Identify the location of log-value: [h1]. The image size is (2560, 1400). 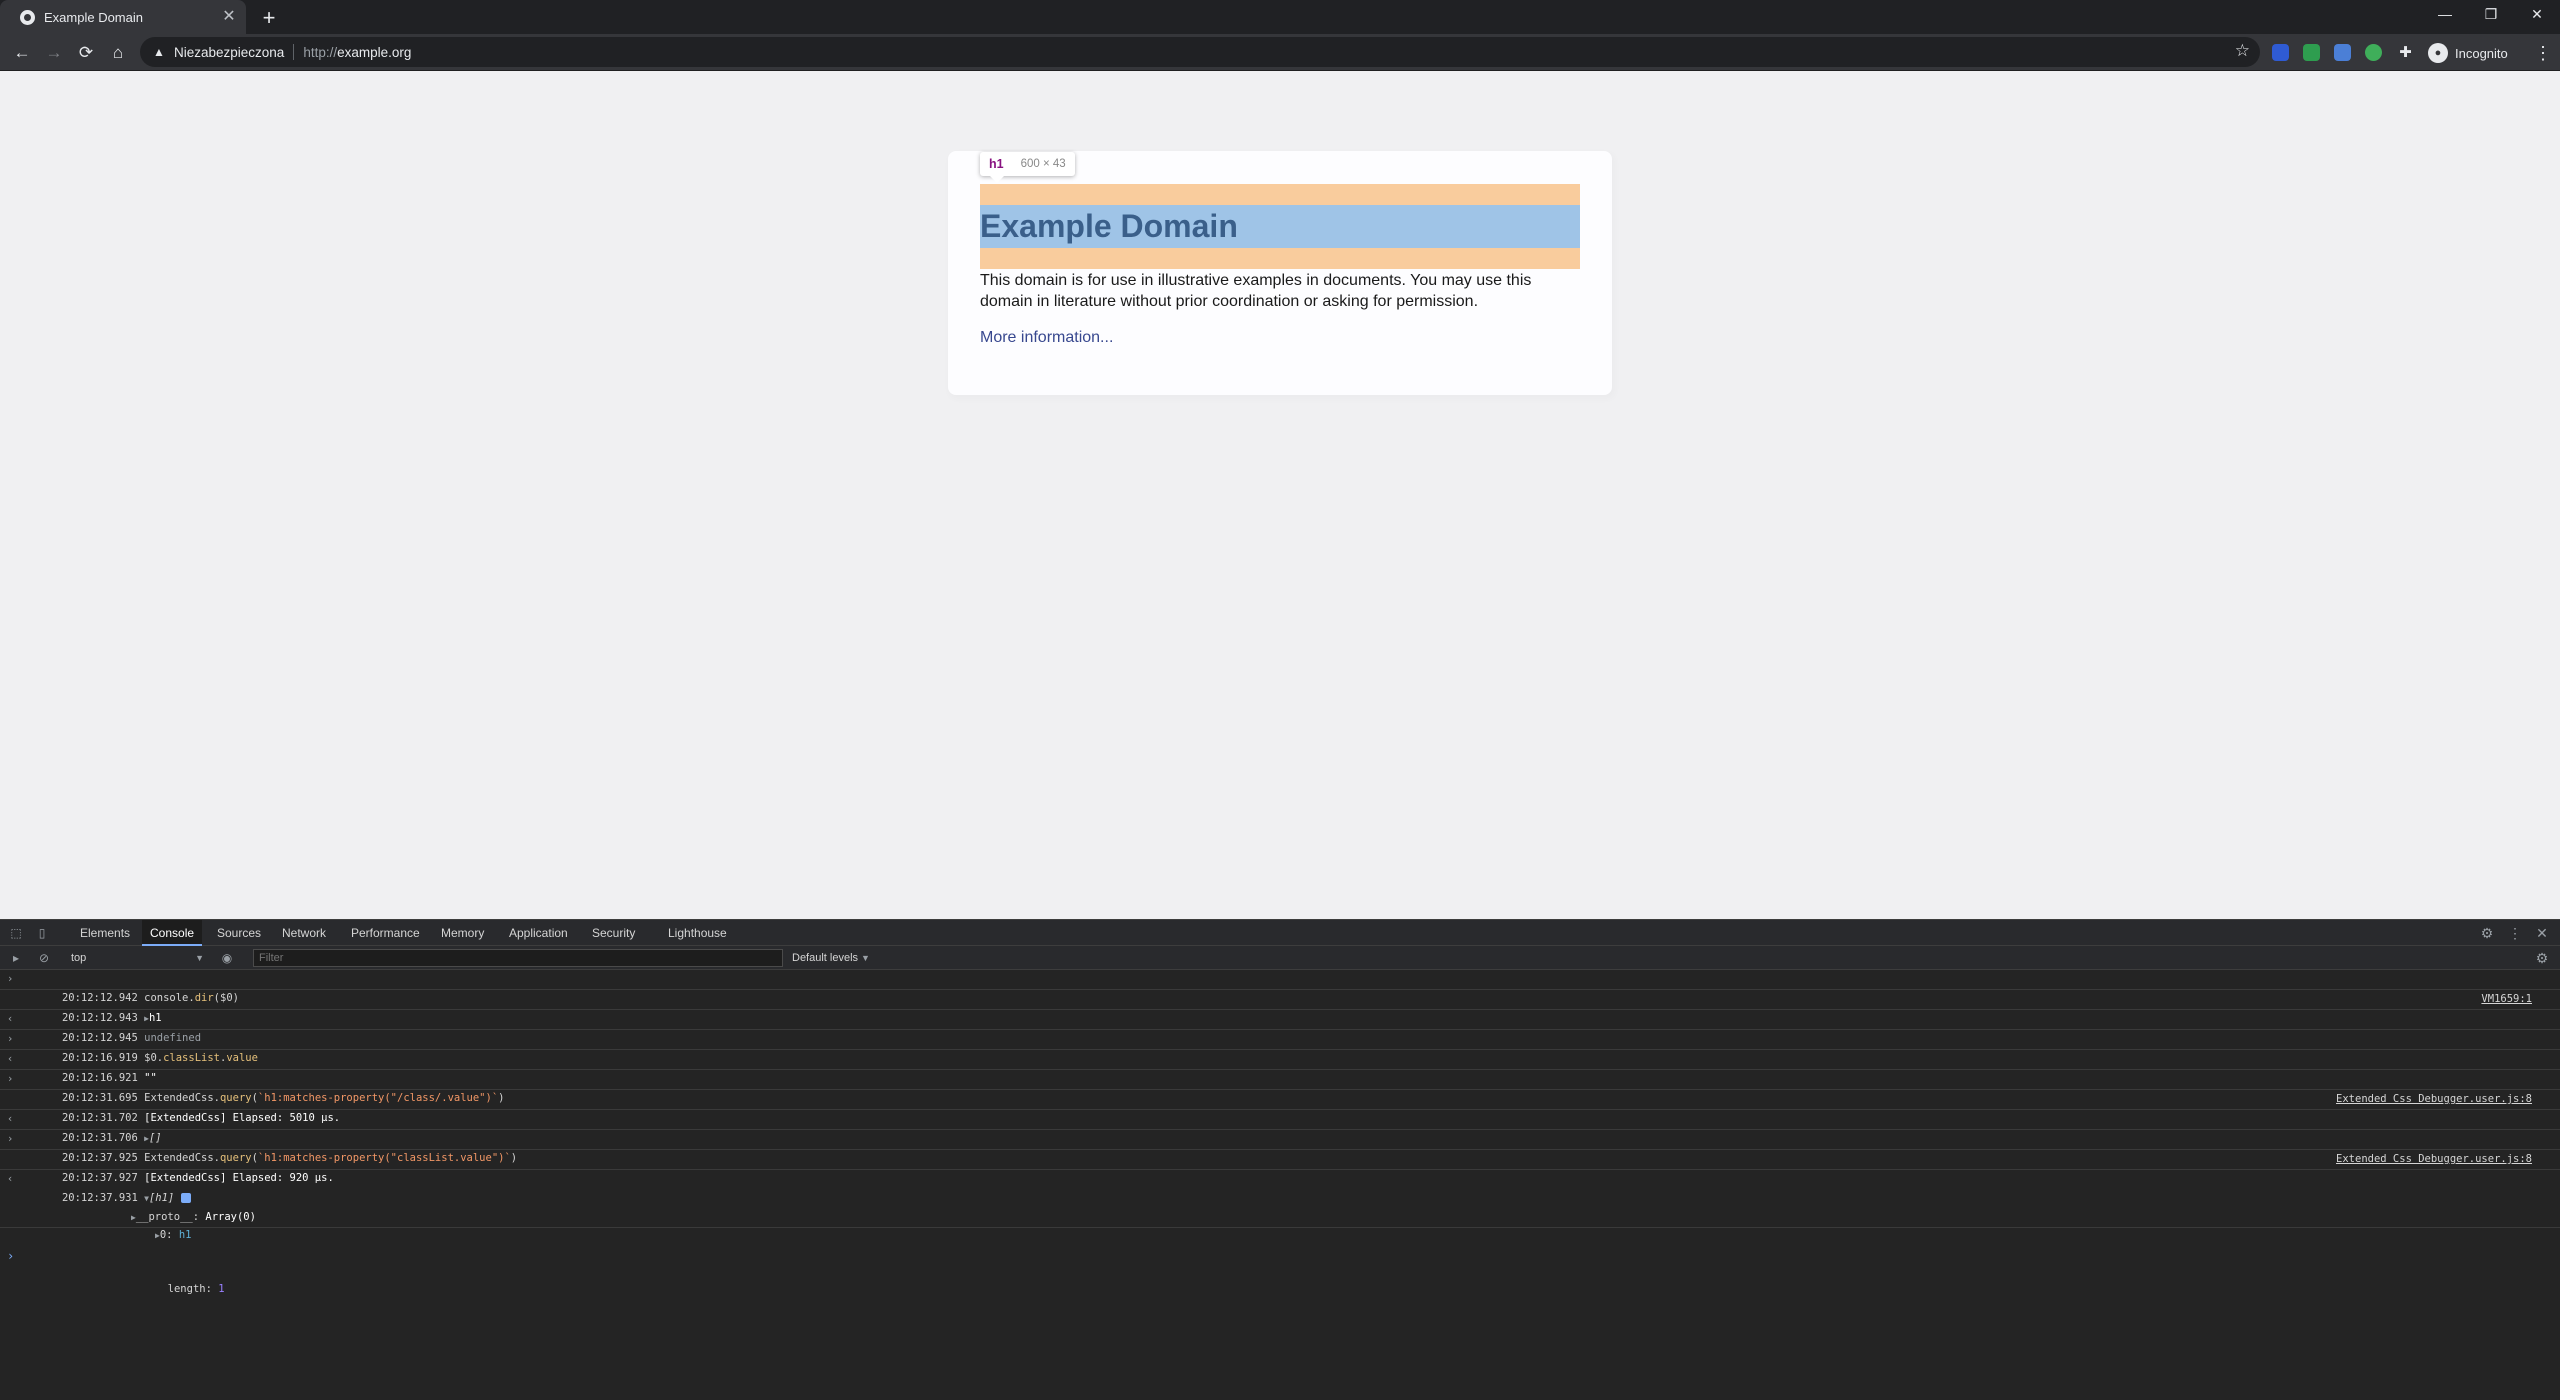
(161, 1198).